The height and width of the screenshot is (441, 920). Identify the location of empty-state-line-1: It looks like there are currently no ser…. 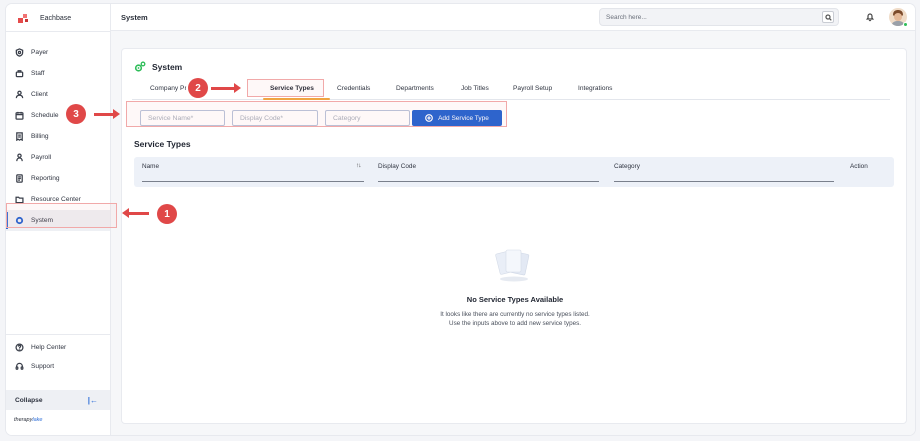
(515, 314).